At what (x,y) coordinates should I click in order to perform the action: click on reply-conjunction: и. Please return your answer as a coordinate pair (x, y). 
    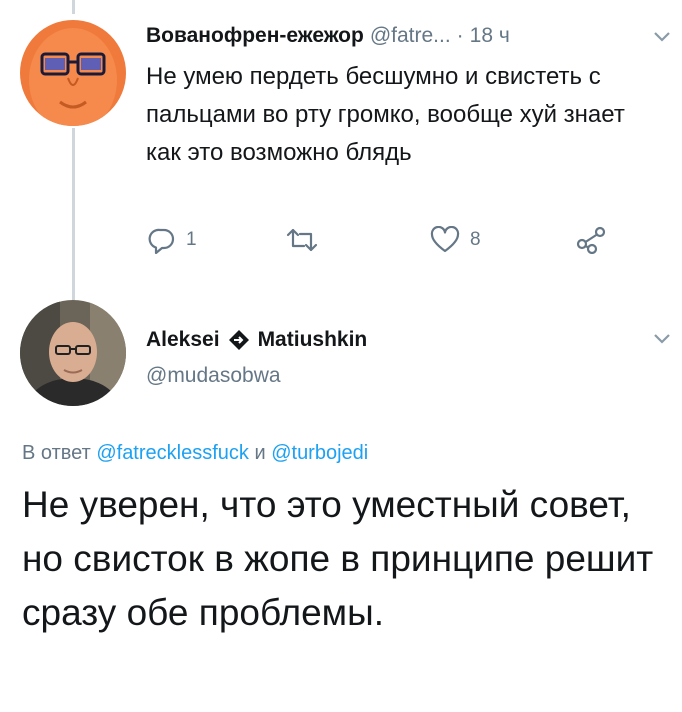
    Looking at the image, I should click on (260, 453).